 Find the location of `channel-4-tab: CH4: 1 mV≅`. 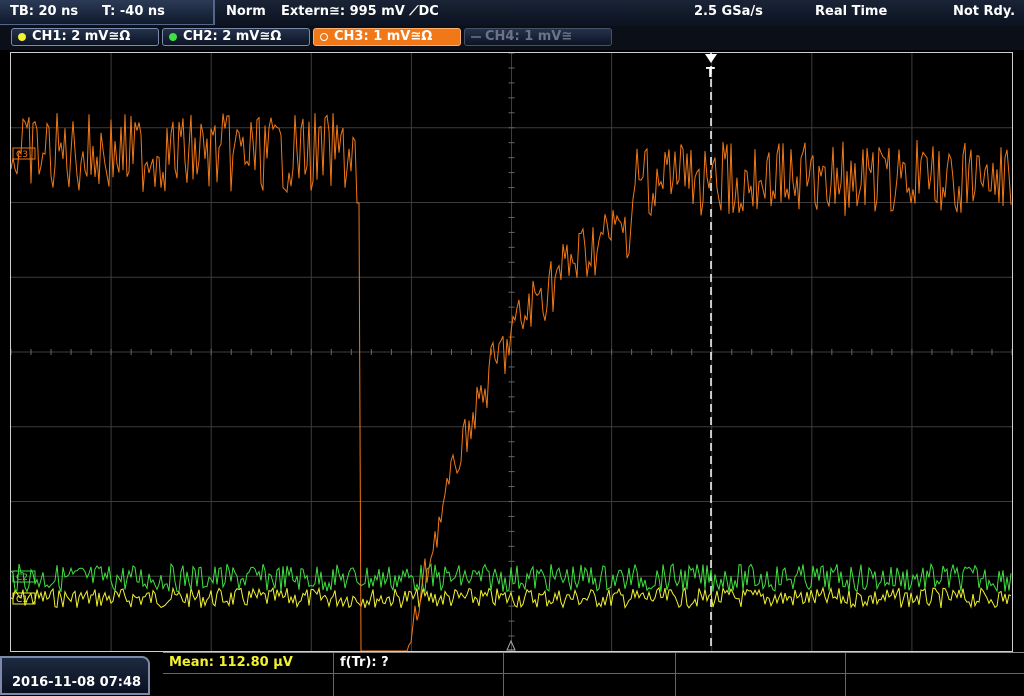

channel-4-tab: CH4: 1 mV≅ is located at coordinates (538, 37).